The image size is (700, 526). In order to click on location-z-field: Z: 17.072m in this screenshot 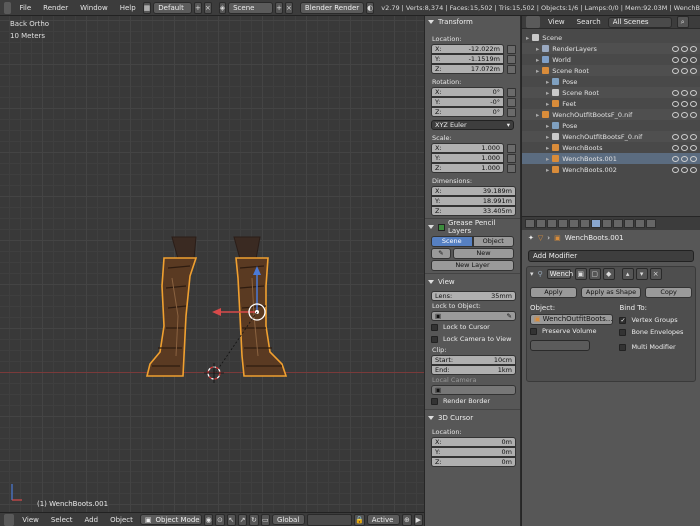, I will do `click(467, 69)`.